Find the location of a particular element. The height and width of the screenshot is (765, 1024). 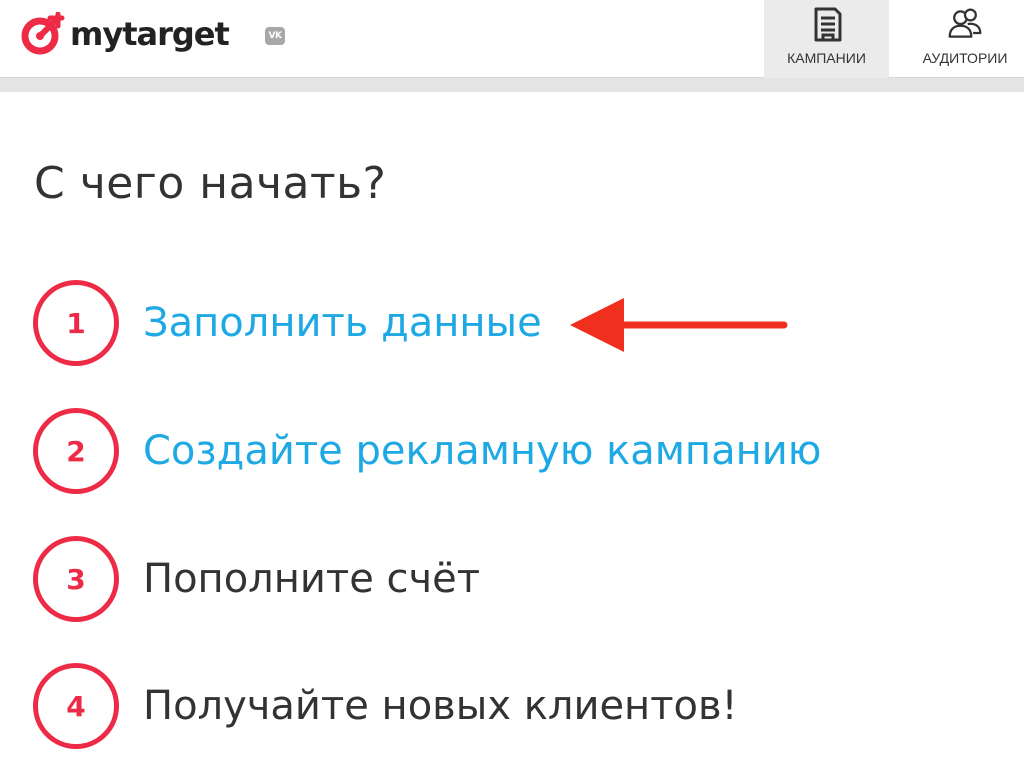

step-number-circle: 3 is located at coordinates (76, 579).